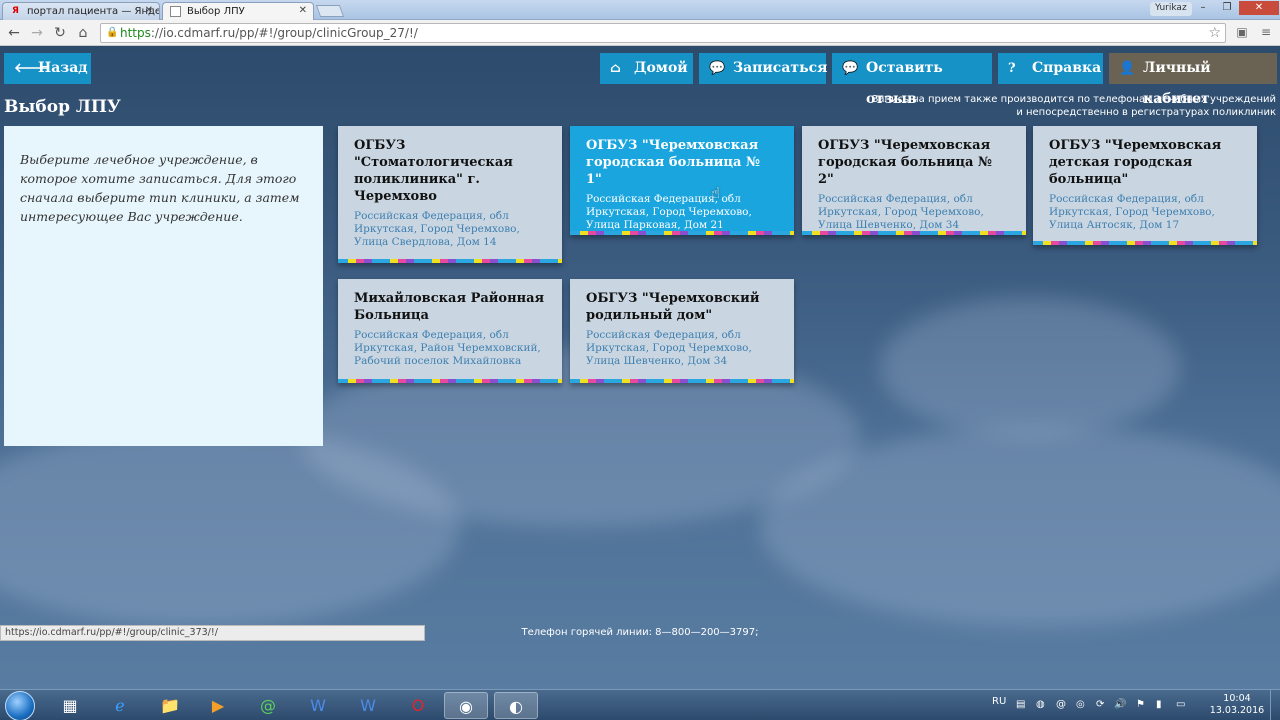 The height and width of the screenshot is (720, 1280). What do you see at coordinates (1080, 704) in the screenshot?
I see `tray-app-icon: ◎` at bounding box center [1080, 704].